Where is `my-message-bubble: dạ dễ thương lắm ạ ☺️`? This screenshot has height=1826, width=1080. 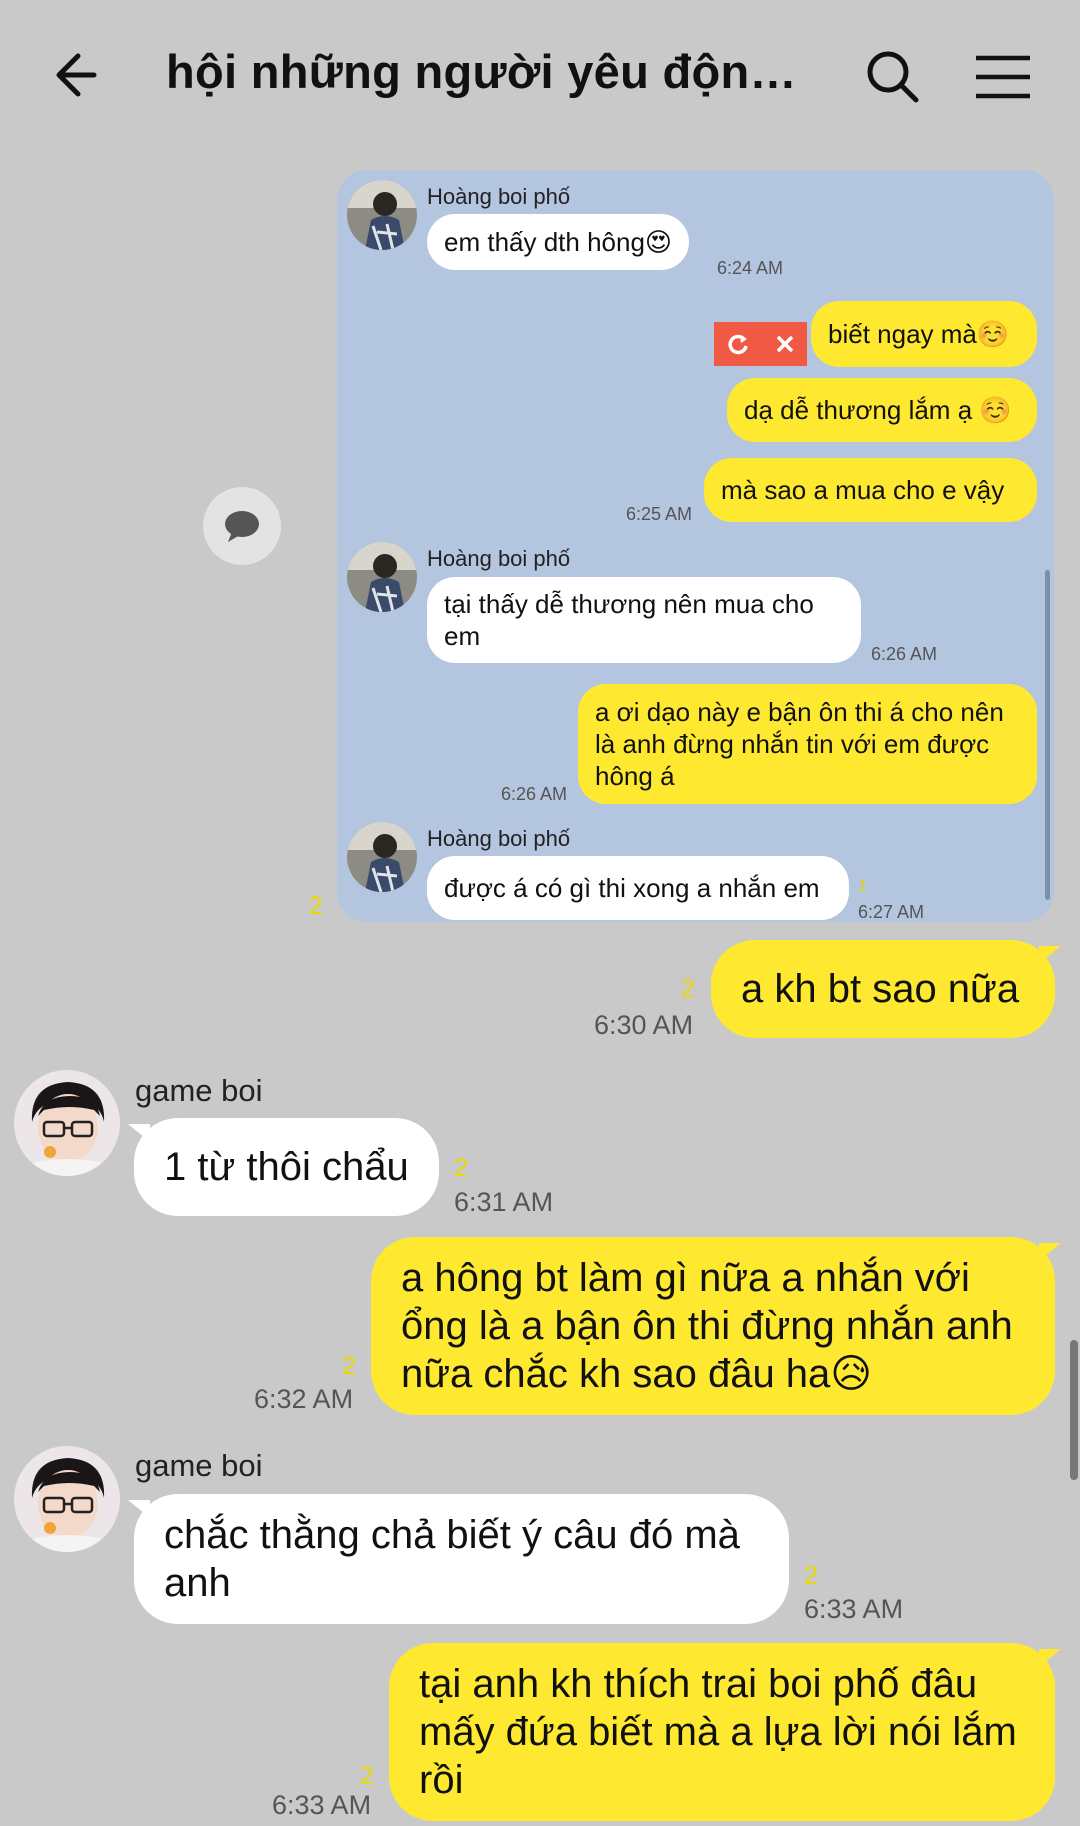
my-message-bubble: dạ dễ thương lắm ạ ☺️ is located at coordinates (882, 410).